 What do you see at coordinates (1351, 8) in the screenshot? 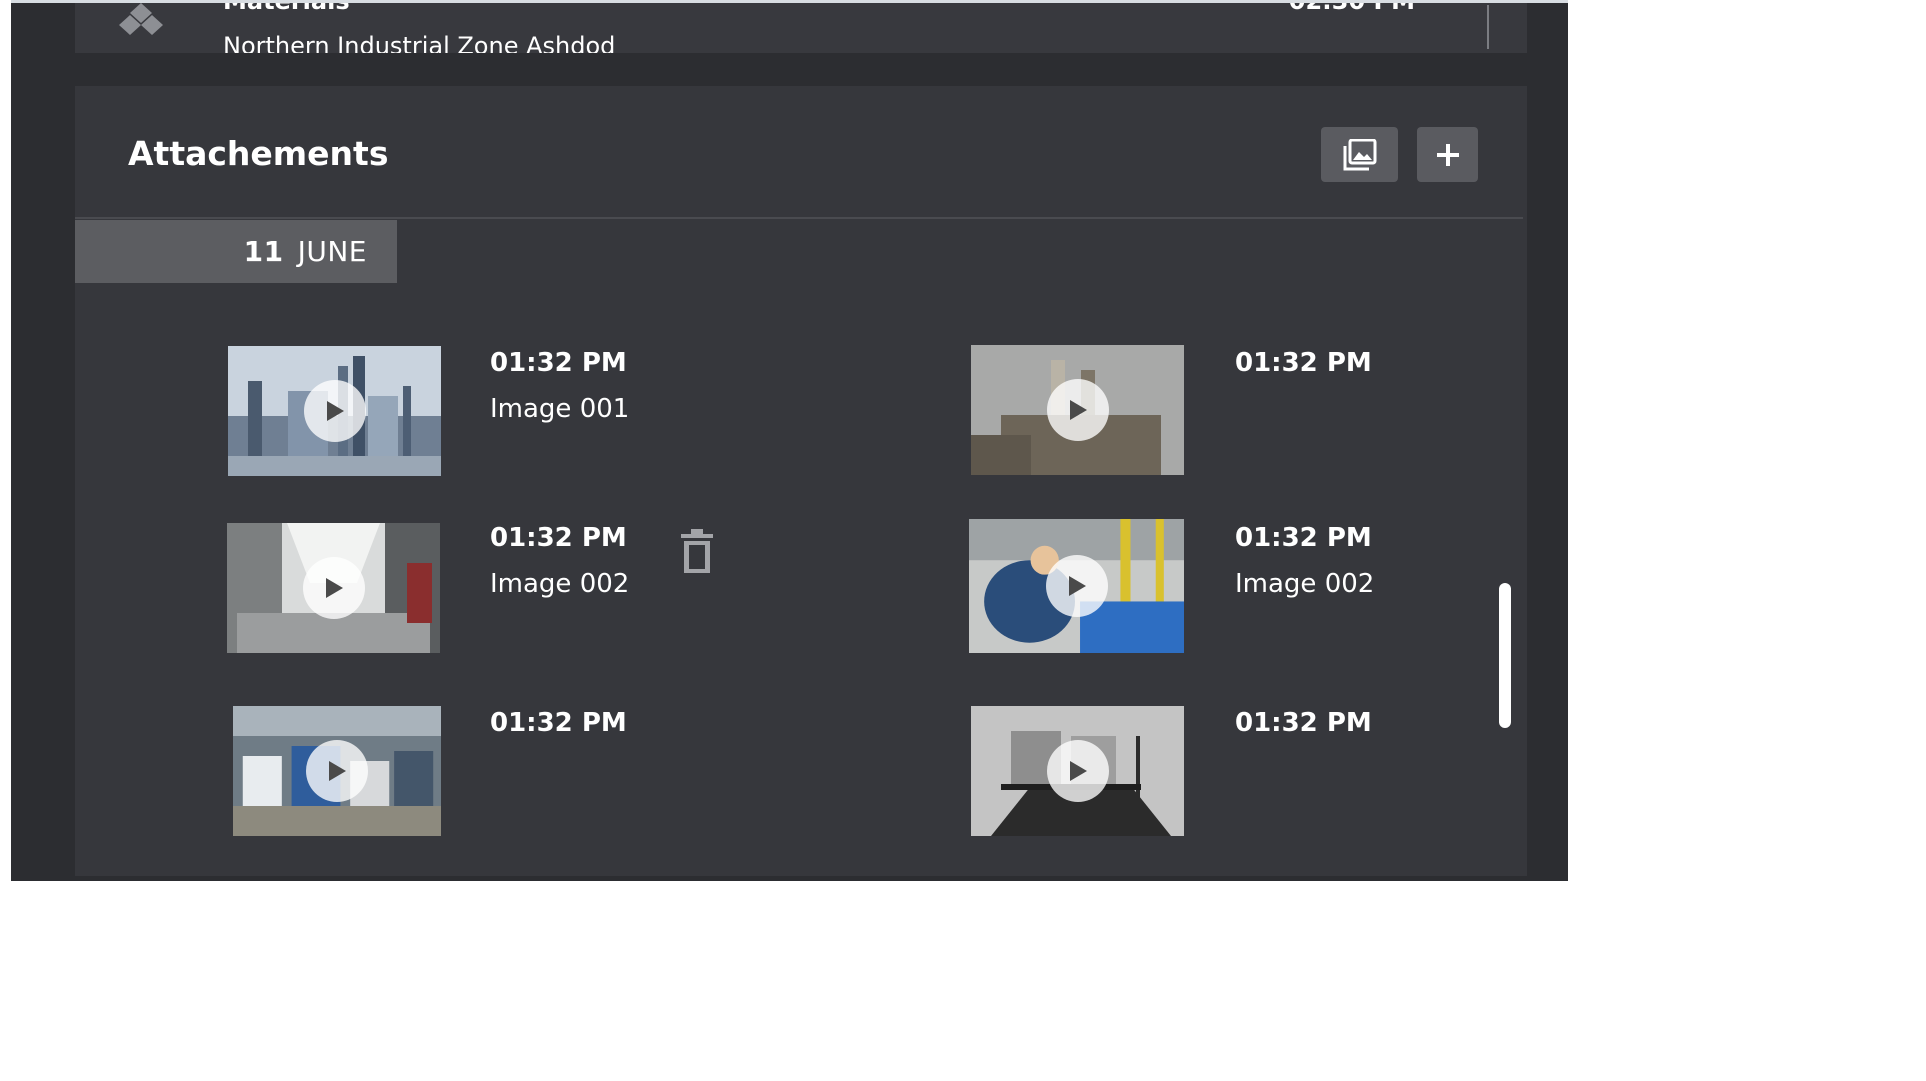
I see `material-time: 02:30 PM` at bounding box center [1351, 8].